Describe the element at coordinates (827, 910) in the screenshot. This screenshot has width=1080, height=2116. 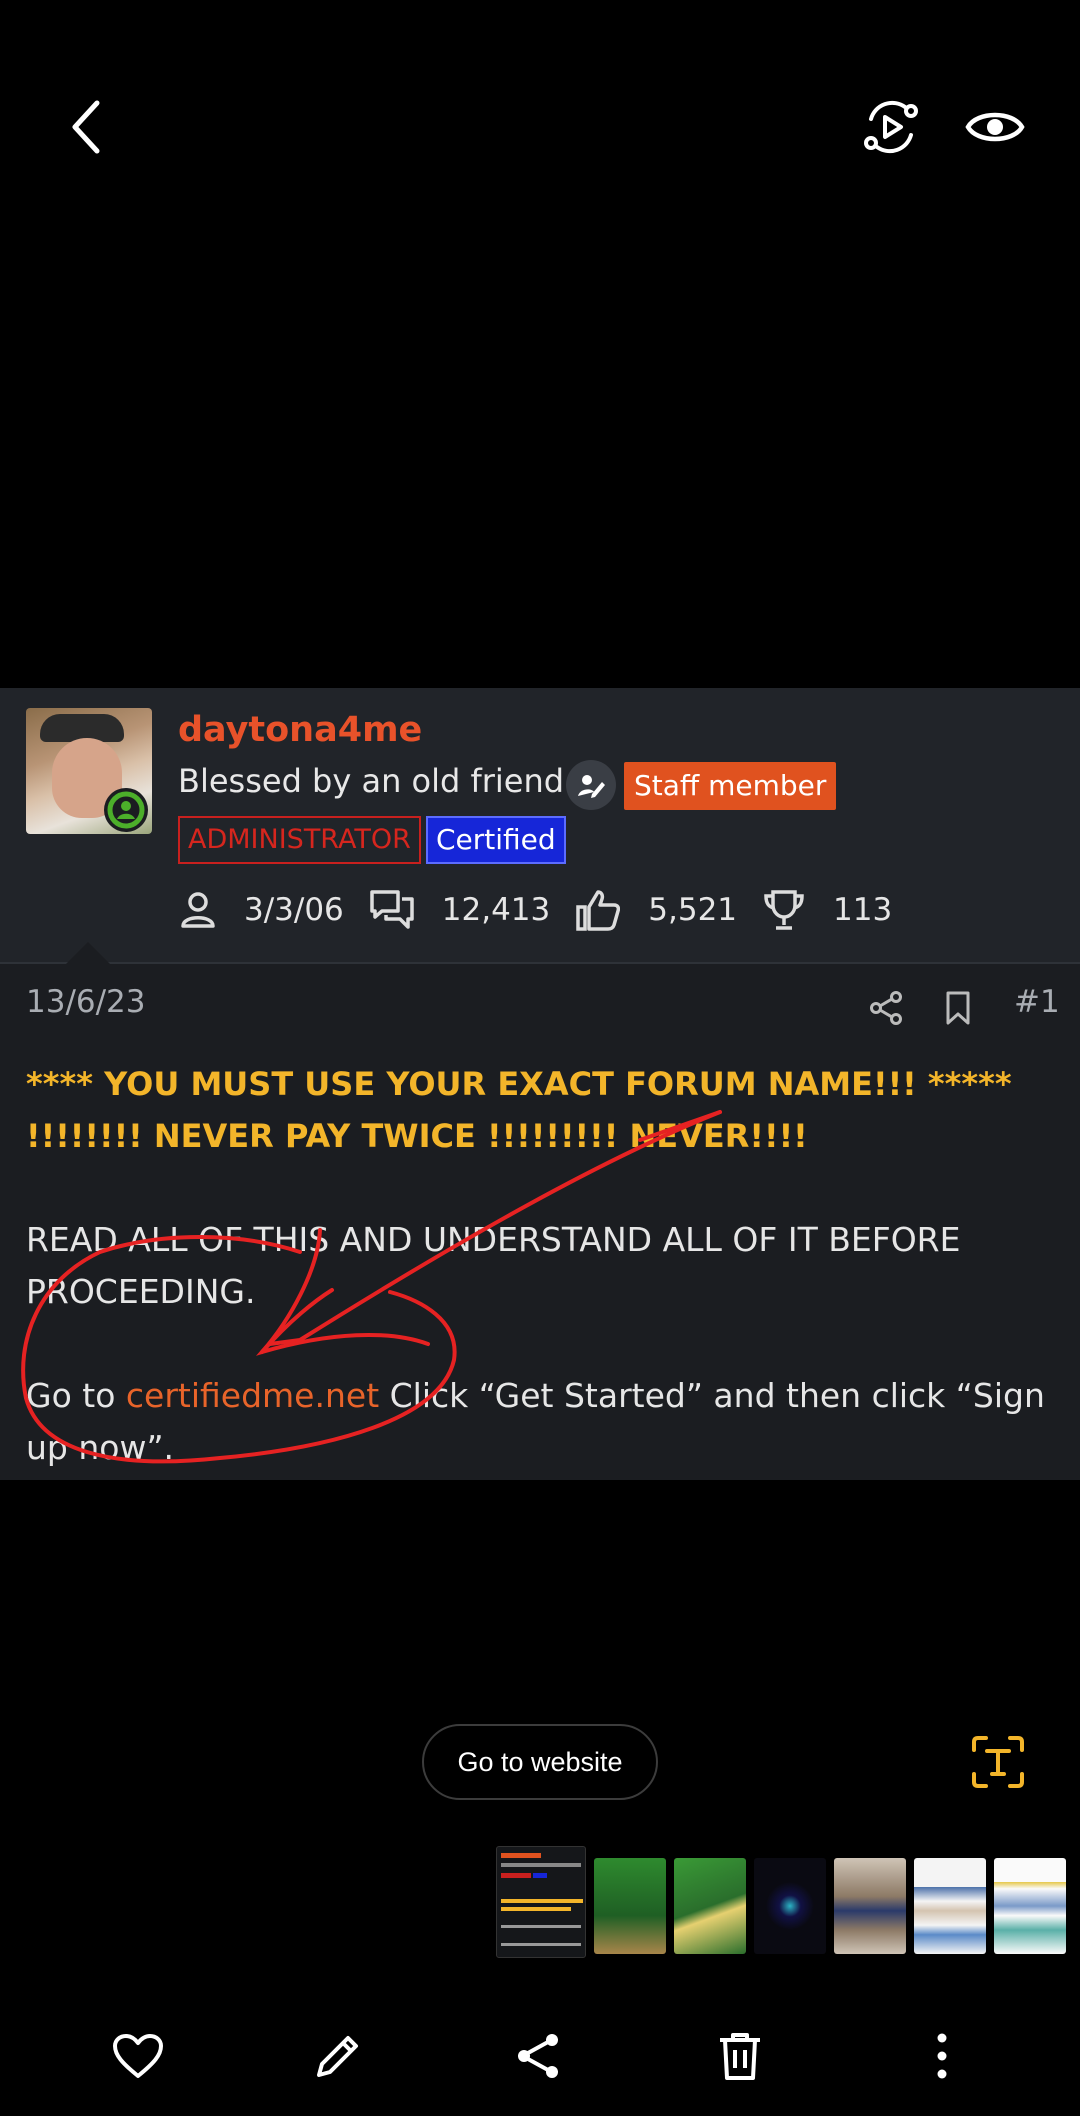
I see `stat-points: 113` at that location.